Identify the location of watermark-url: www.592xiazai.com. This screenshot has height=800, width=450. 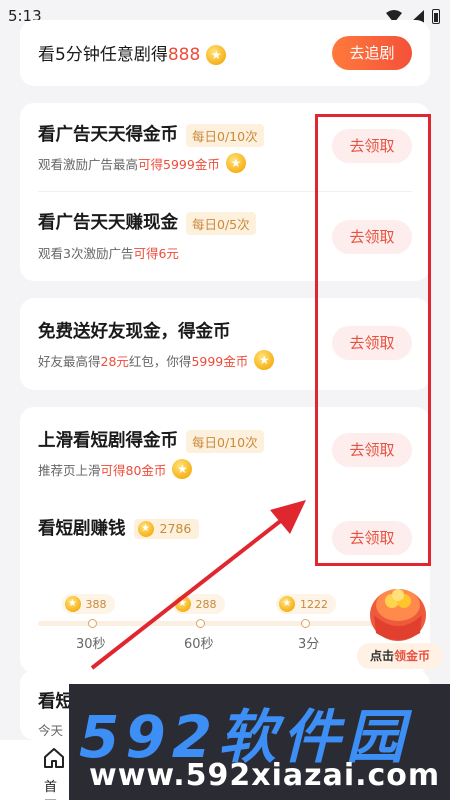
(265, 775).